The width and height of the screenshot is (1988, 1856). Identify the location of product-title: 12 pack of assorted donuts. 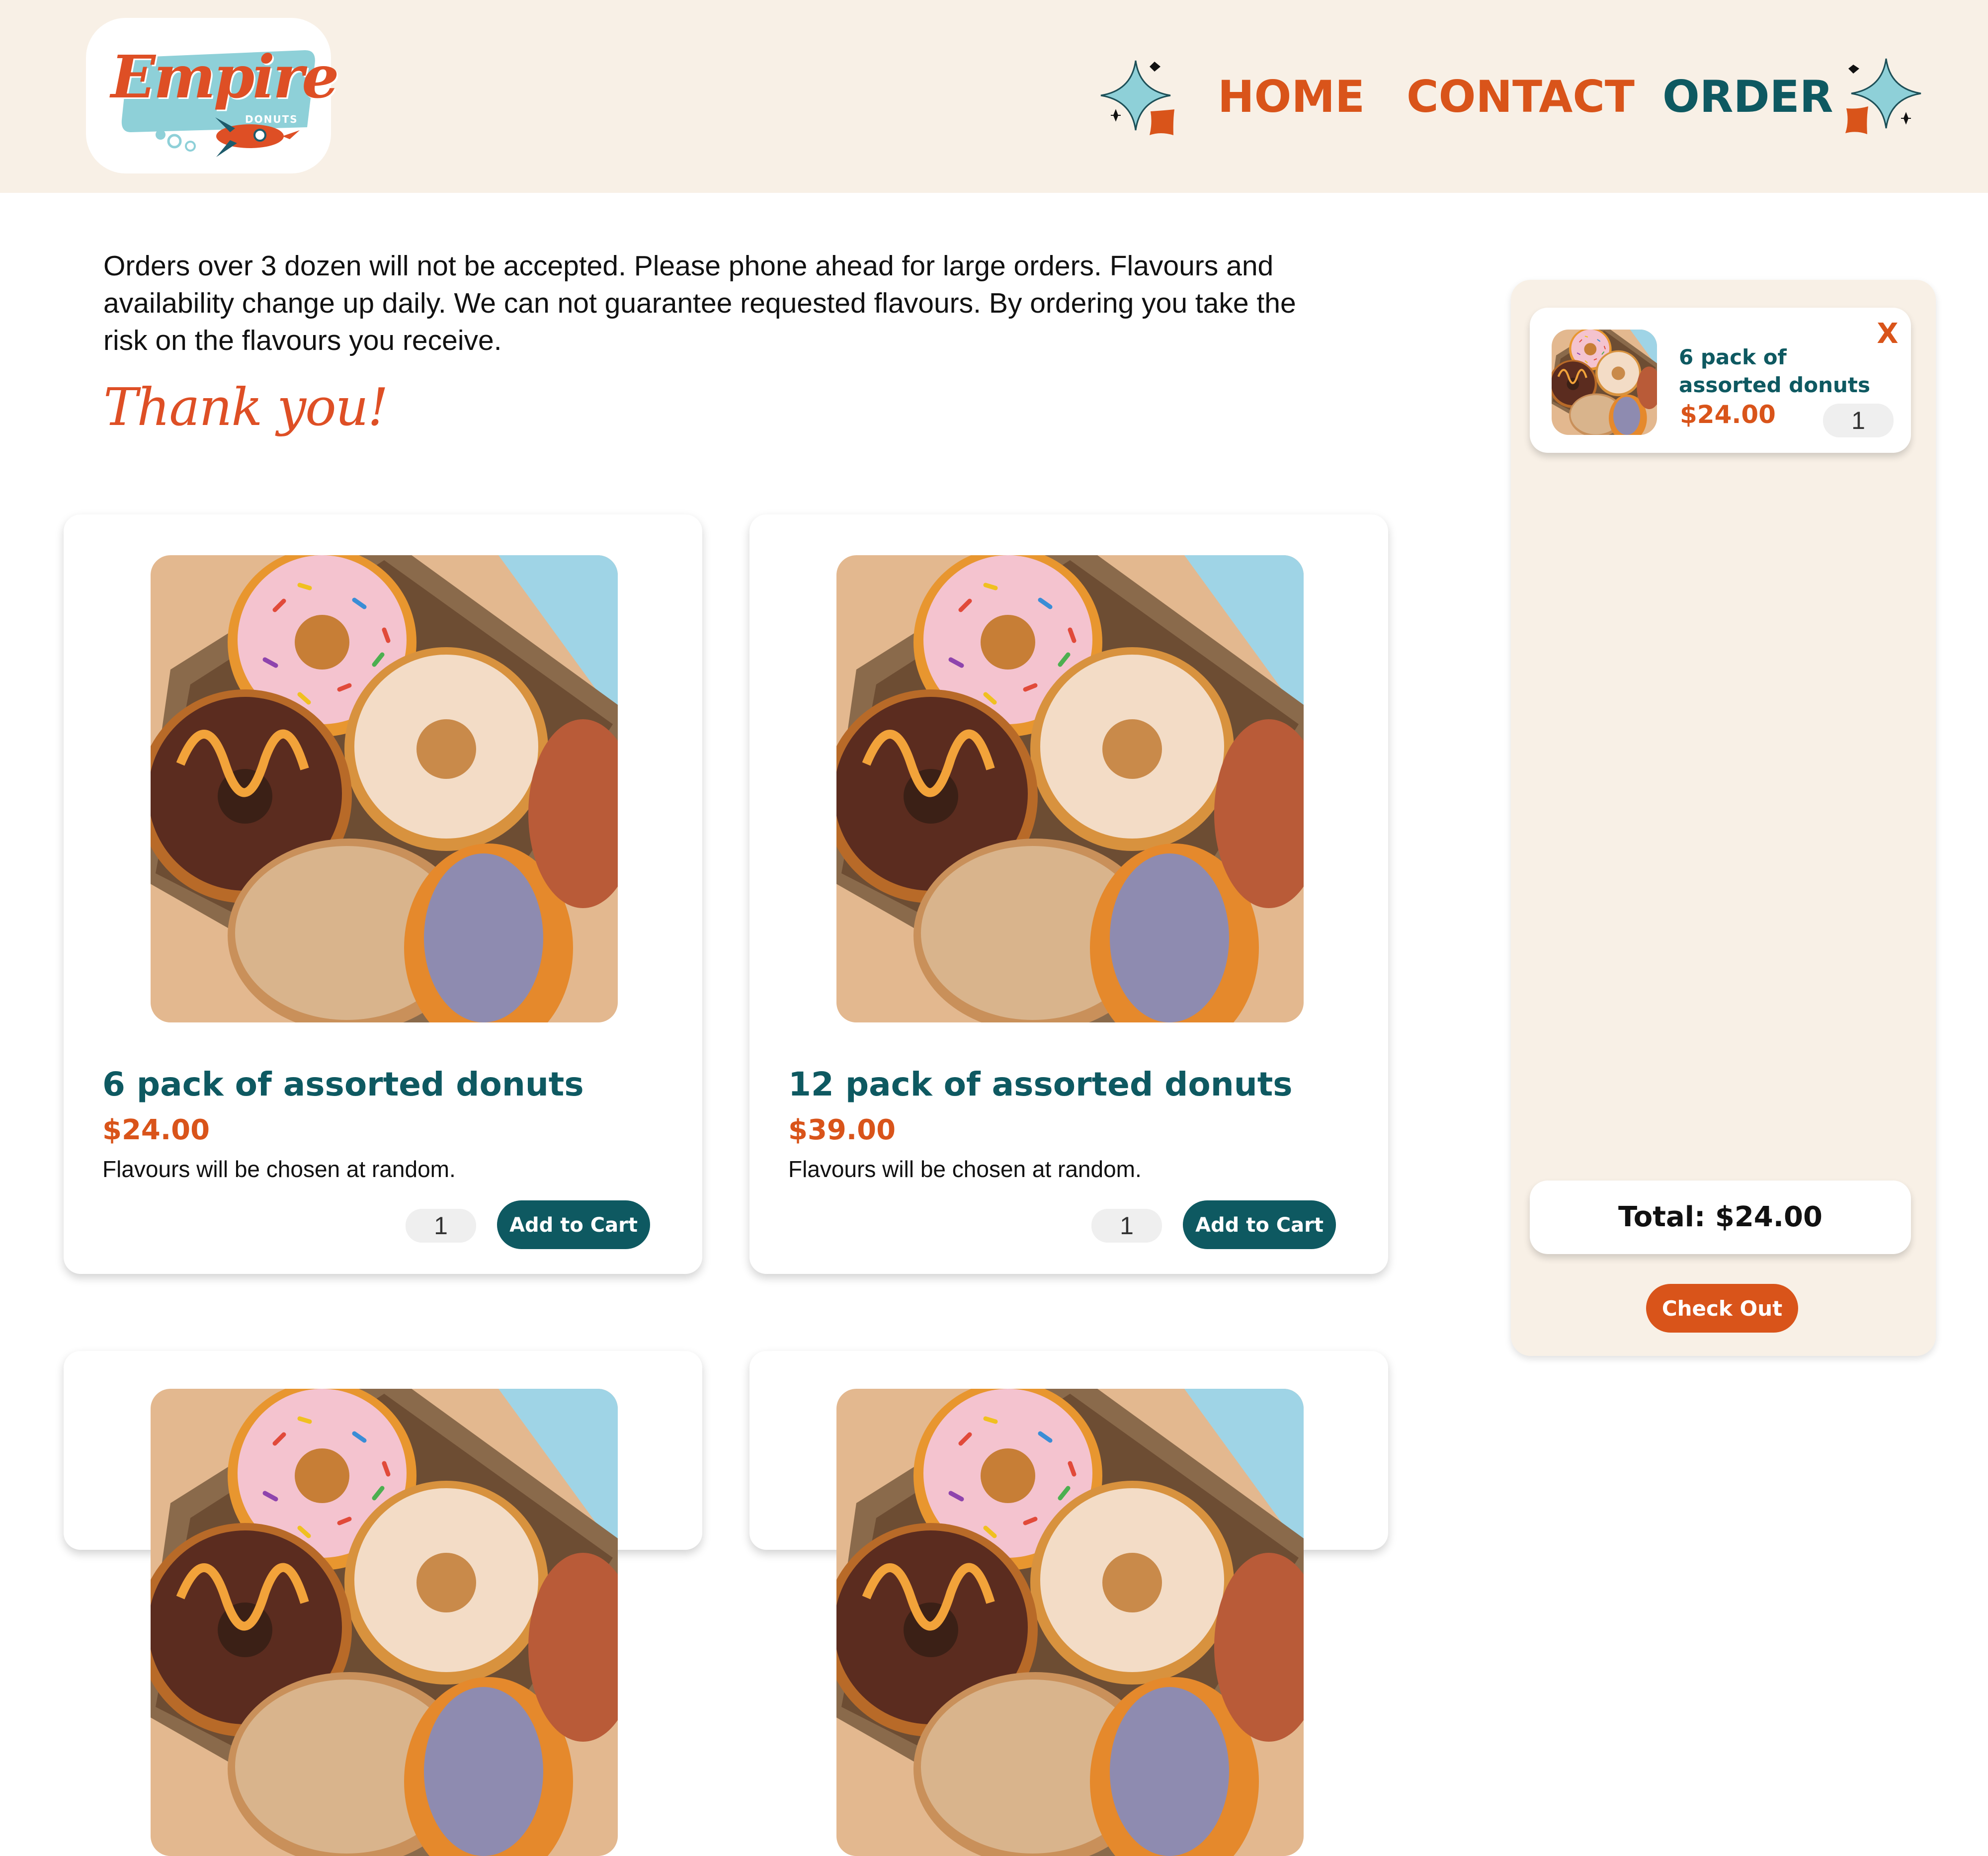
(1040, 1084).